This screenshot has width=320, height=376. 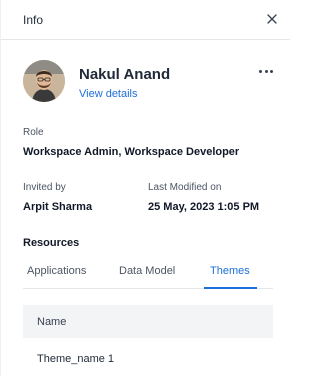 What do you see at coordinates (108, 94) in the screenshot?
I see `view-details-link: View details` at bounding box center [108, 94].